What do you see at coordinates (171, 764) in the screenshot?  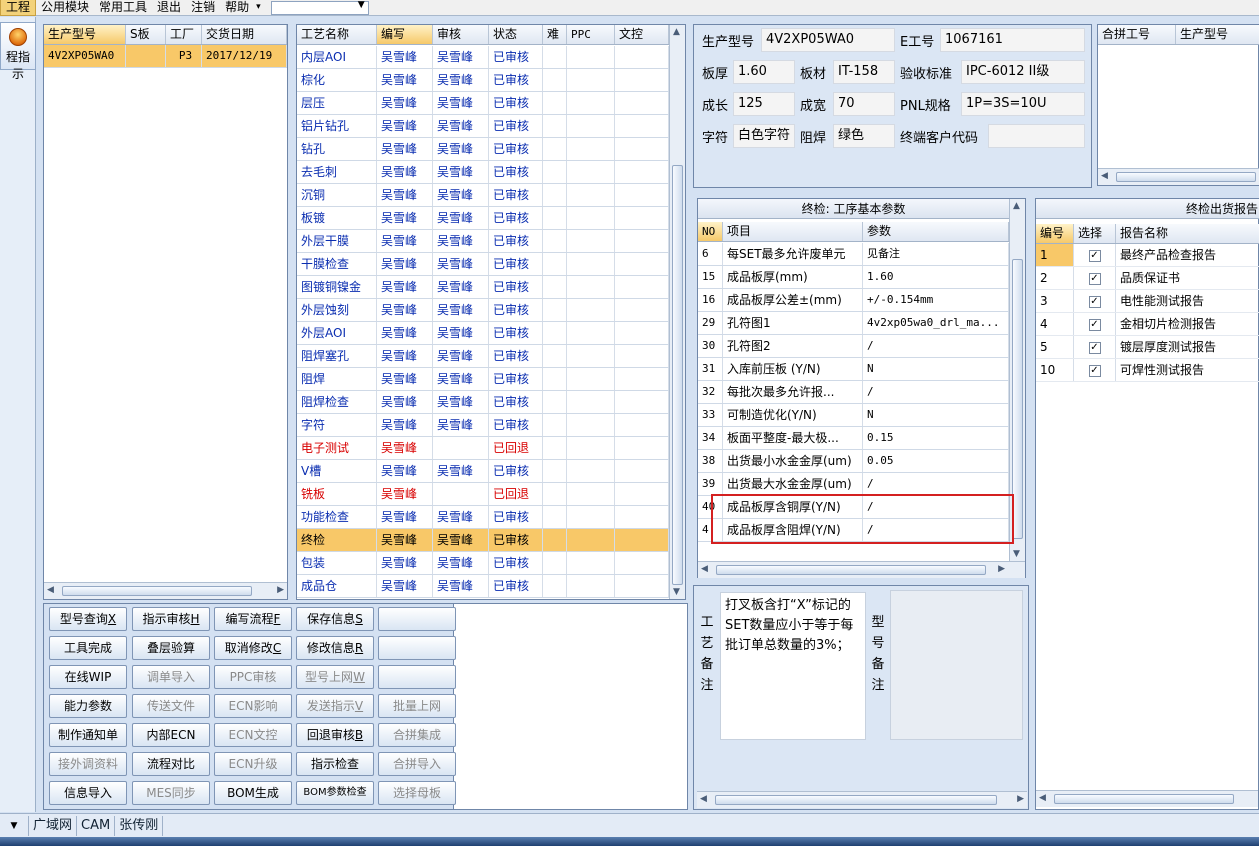 I see `button-r5-c1: 流程对比` at bounding box center [171, 764].